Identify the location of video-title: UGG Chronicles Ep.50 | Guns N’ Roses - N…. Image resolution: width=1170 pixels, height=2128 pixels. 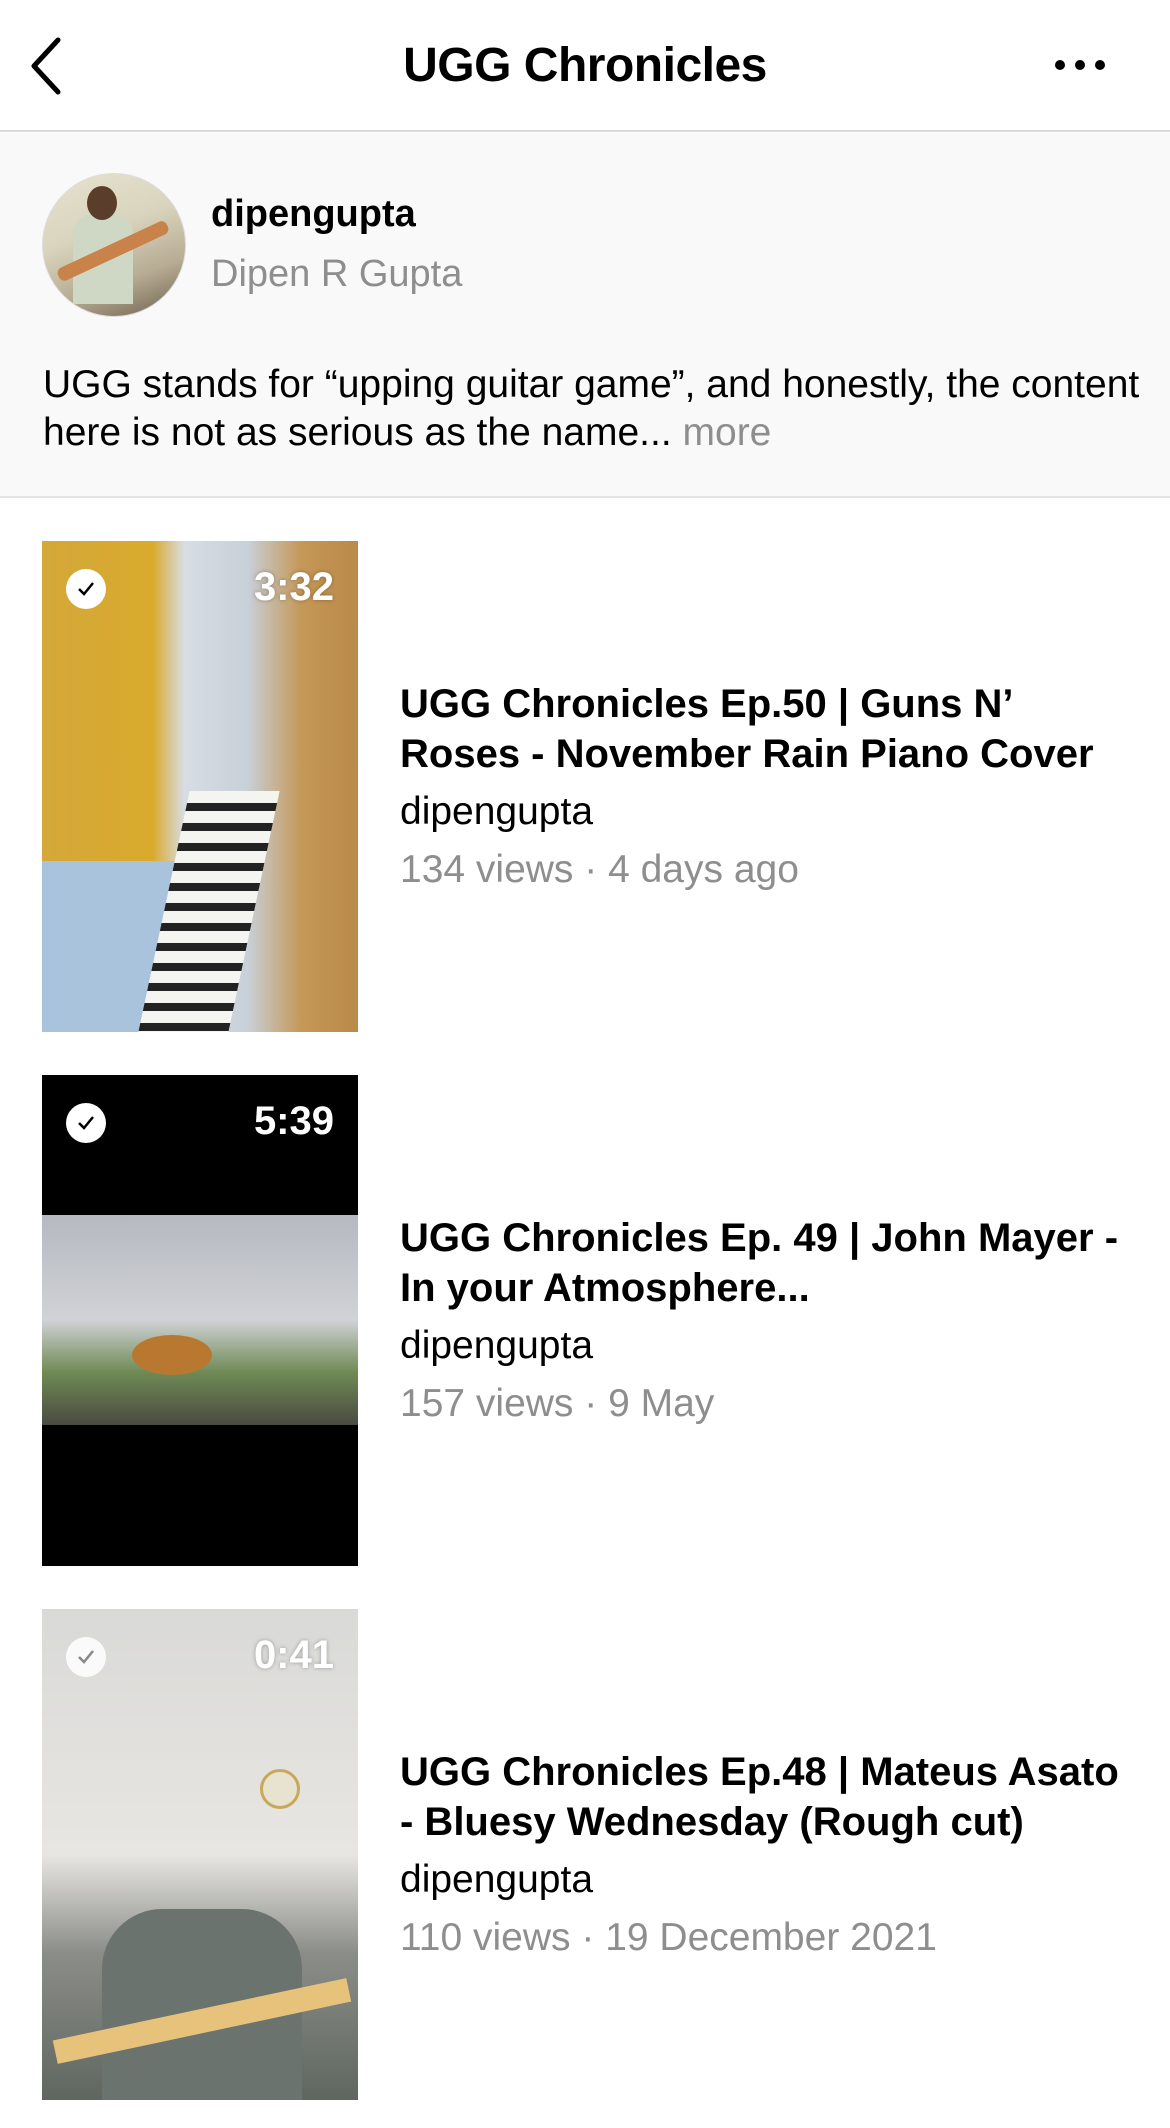
(765, 729).